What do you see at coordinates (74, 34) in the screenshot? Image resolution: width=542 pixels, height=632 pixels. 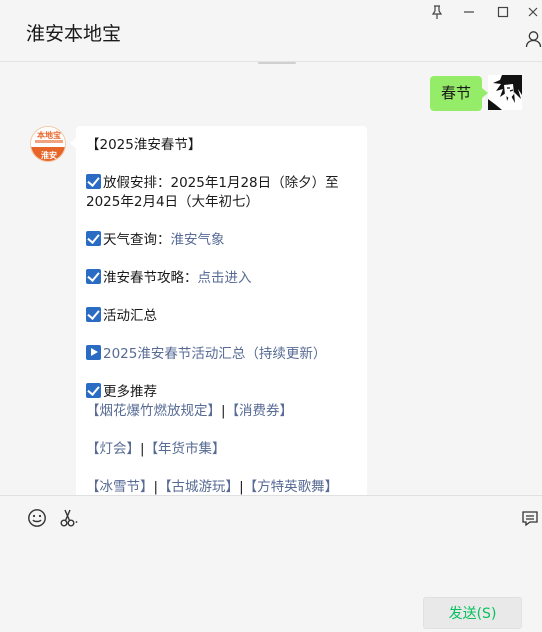 I see `chat-title: 淮安本地宝` at bounding box center [74, 34].